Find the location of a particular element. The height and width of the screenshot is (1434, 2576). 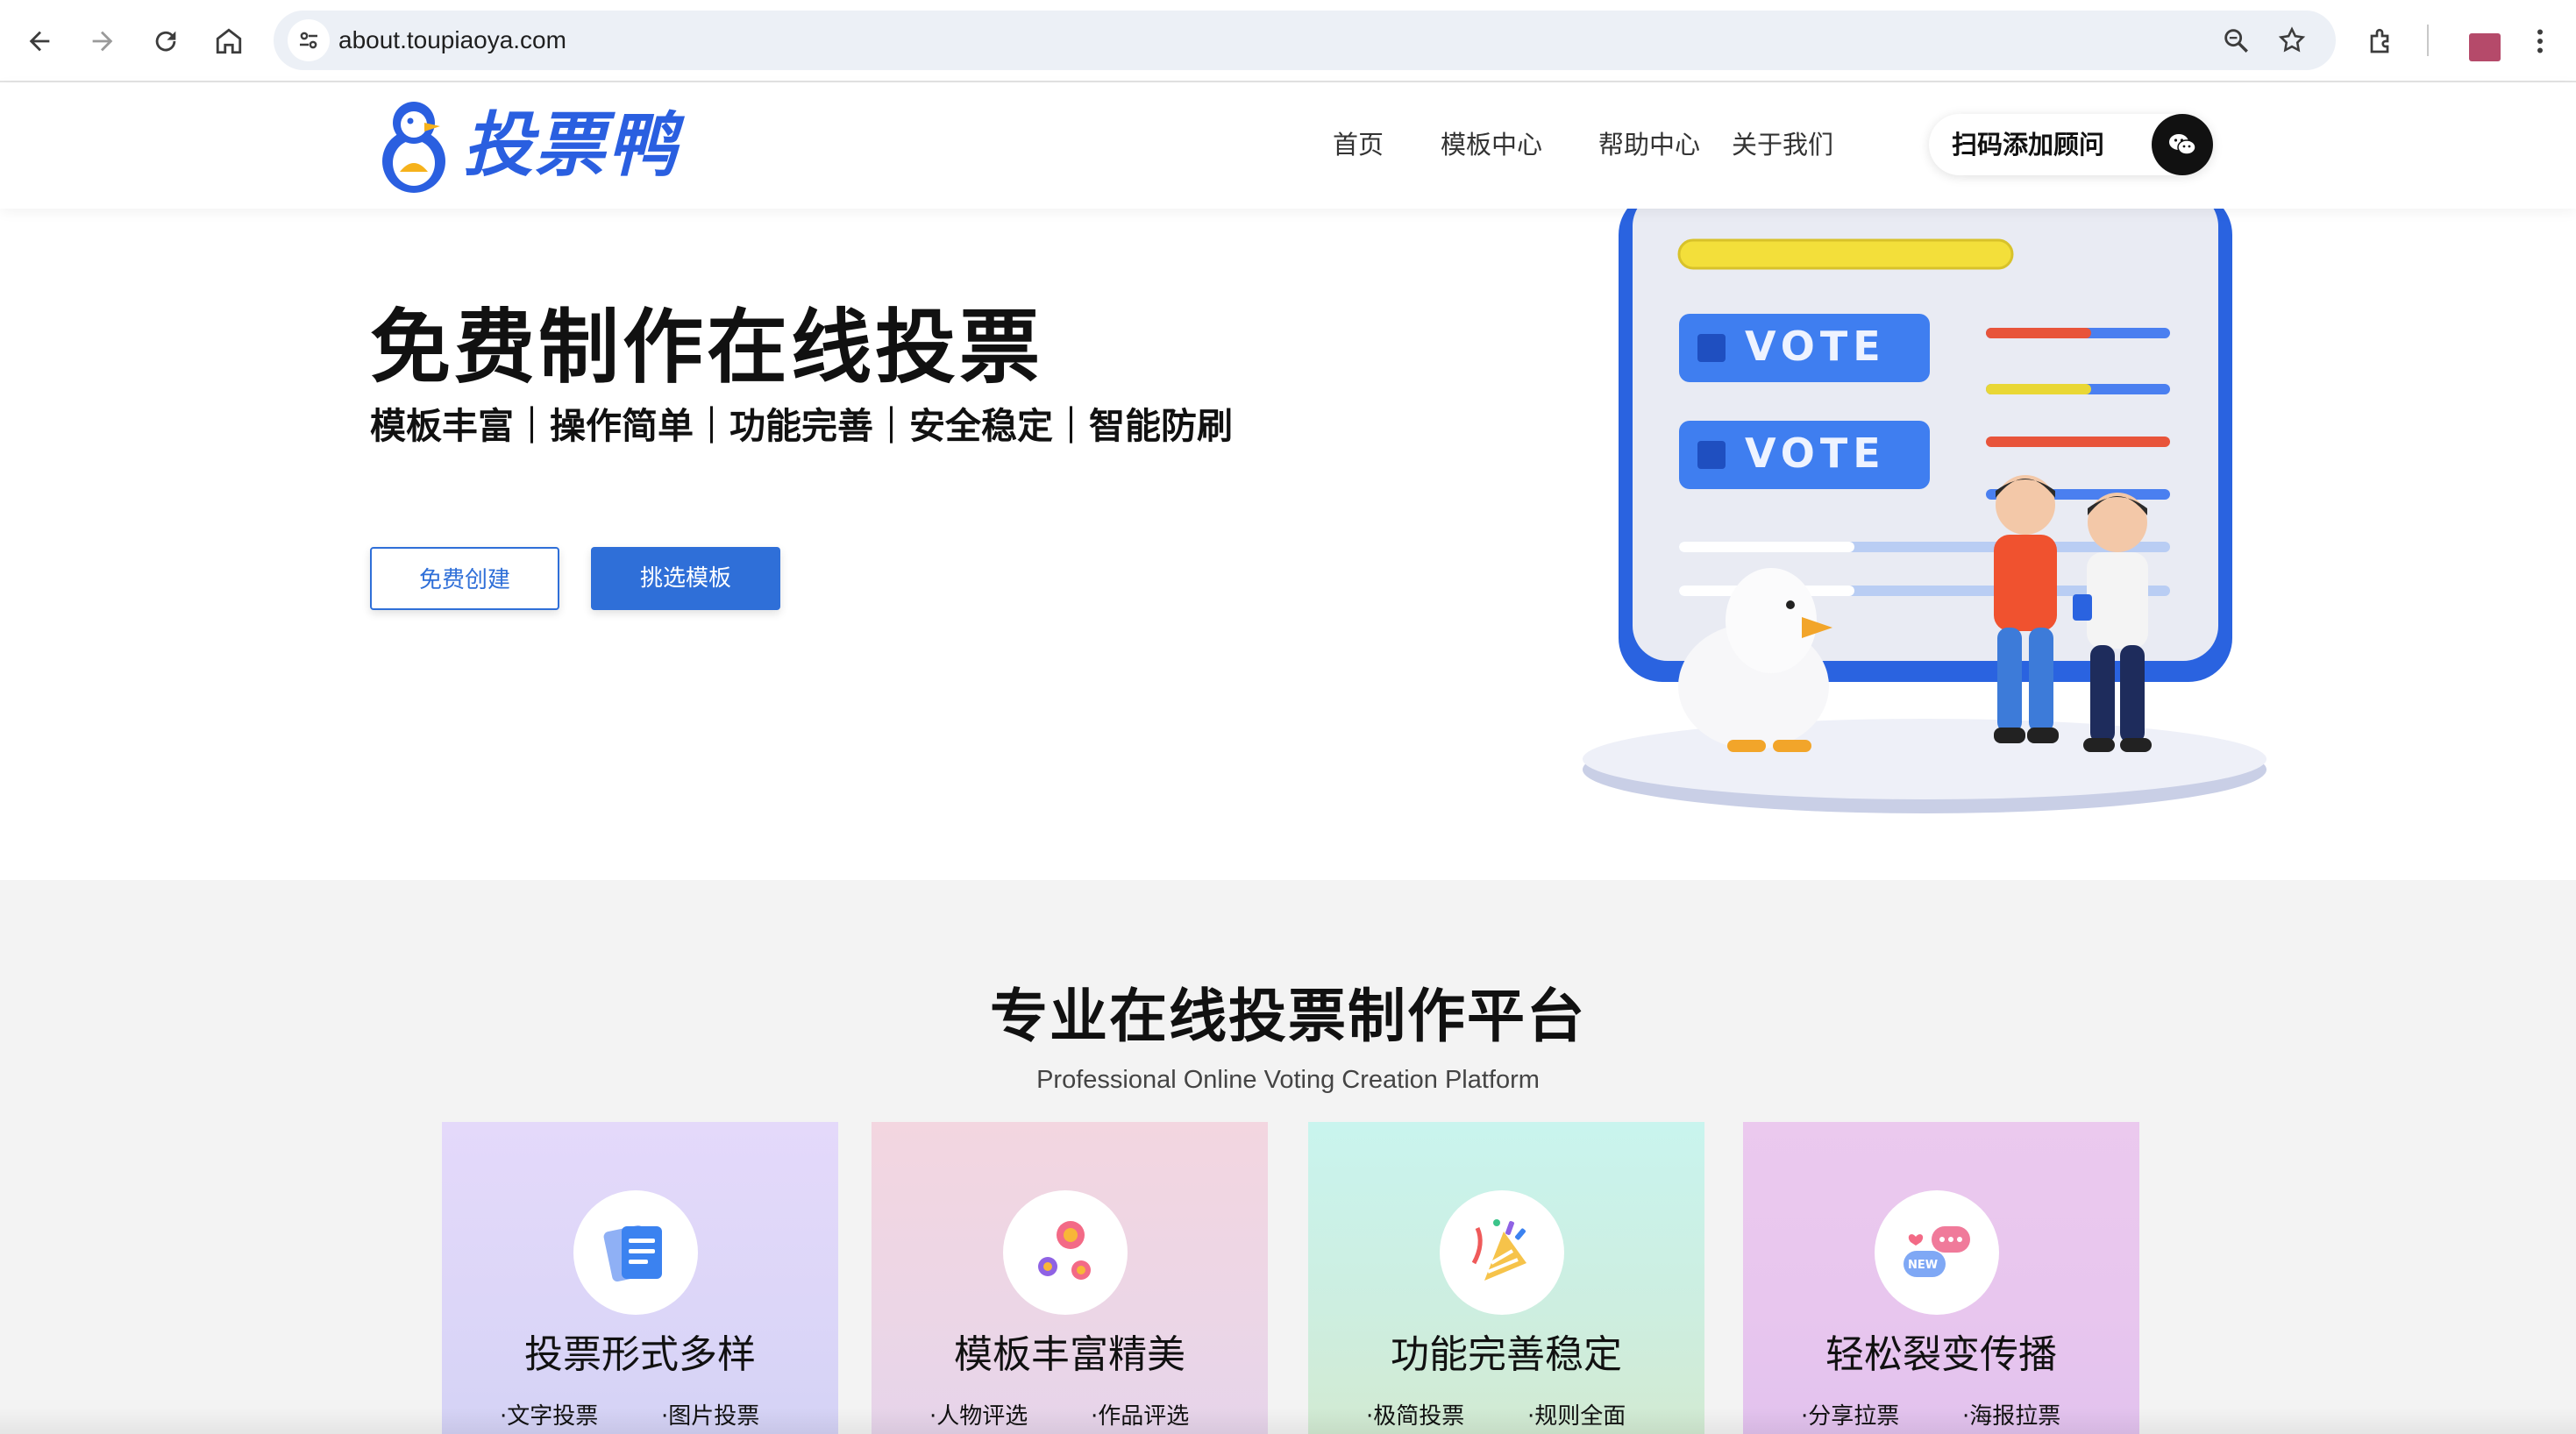

reload-icon is located at coordinates (165, 41).